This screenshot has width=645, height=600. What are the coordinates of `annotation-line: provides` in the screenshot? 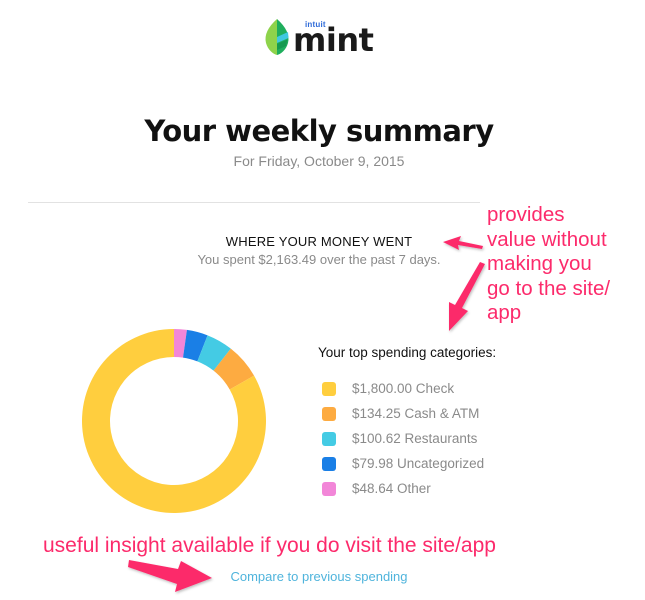 It's located at (526, 214).